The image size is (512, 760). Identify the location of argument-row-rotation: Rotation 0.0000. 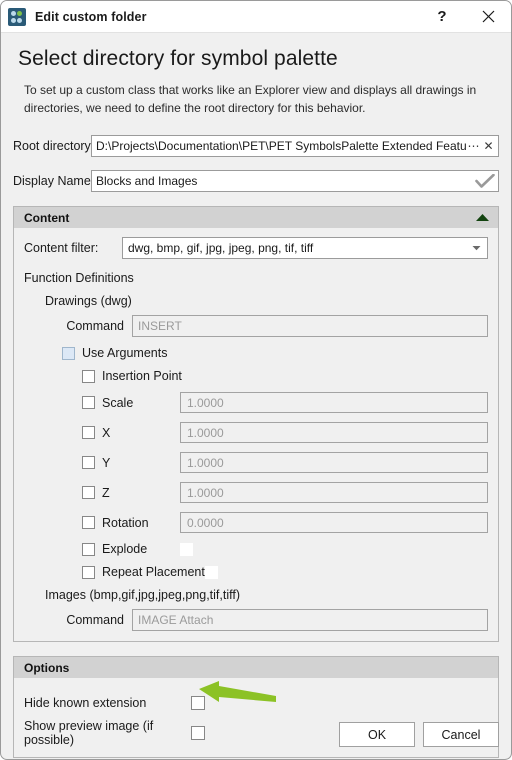
(256, 522).